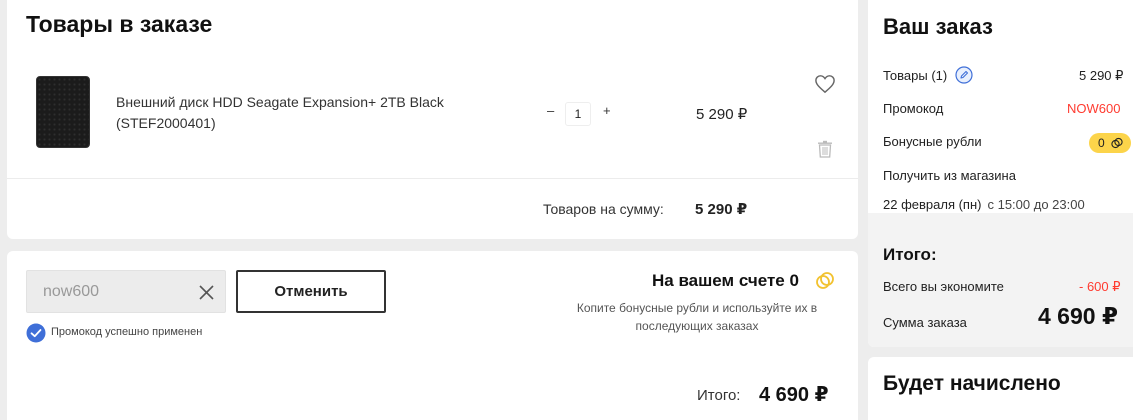  I want to click on order-summary-title: Ваш заказ, so click(938, 26).